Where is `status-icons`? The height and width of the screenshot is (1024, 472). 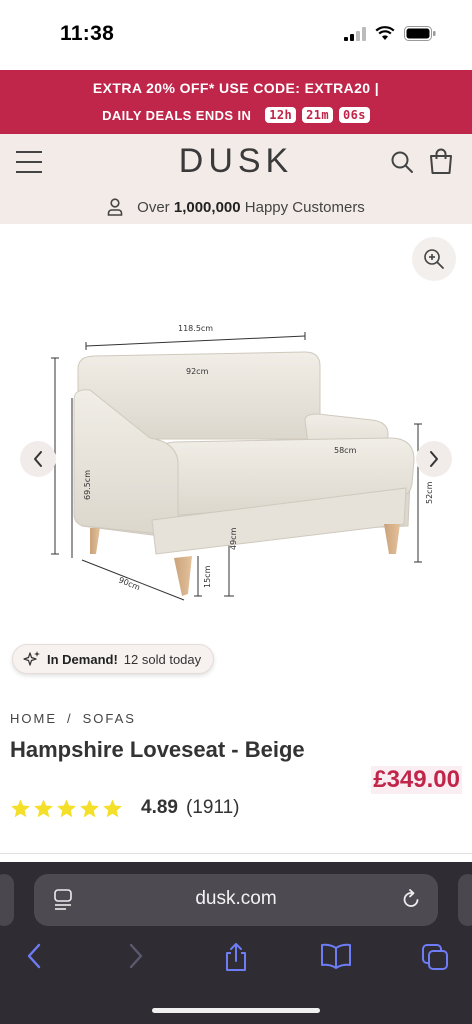
status-icons is located at coordinates (390, 33).